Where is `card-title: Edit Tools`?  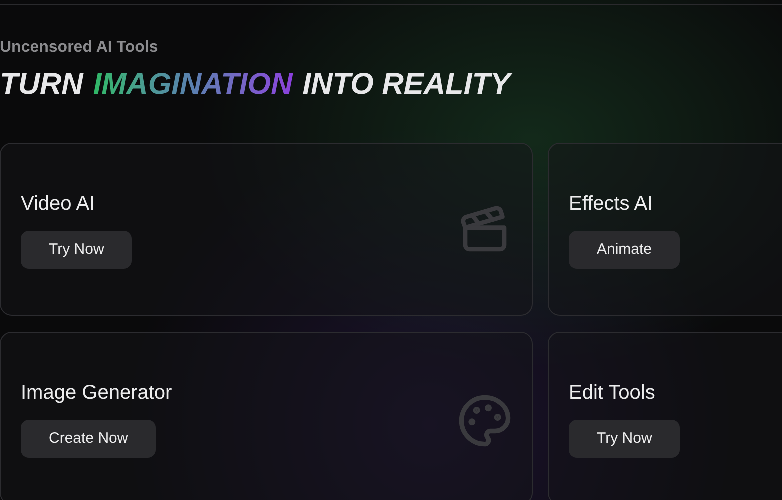 card-title: Edit Tools is located at coordinates (612, 393).